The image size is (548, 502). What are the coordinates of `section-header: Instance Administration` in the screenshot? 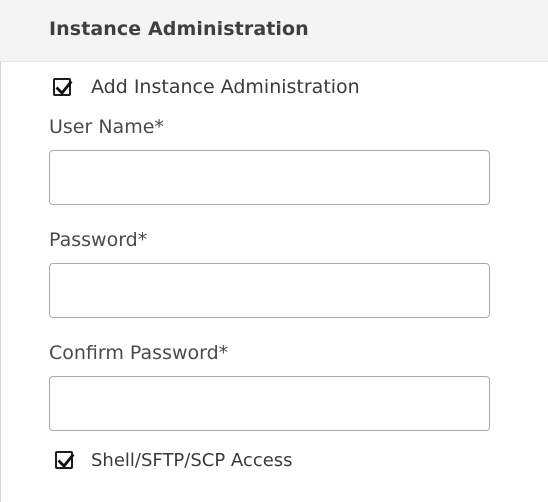 It's located at (274, 31).